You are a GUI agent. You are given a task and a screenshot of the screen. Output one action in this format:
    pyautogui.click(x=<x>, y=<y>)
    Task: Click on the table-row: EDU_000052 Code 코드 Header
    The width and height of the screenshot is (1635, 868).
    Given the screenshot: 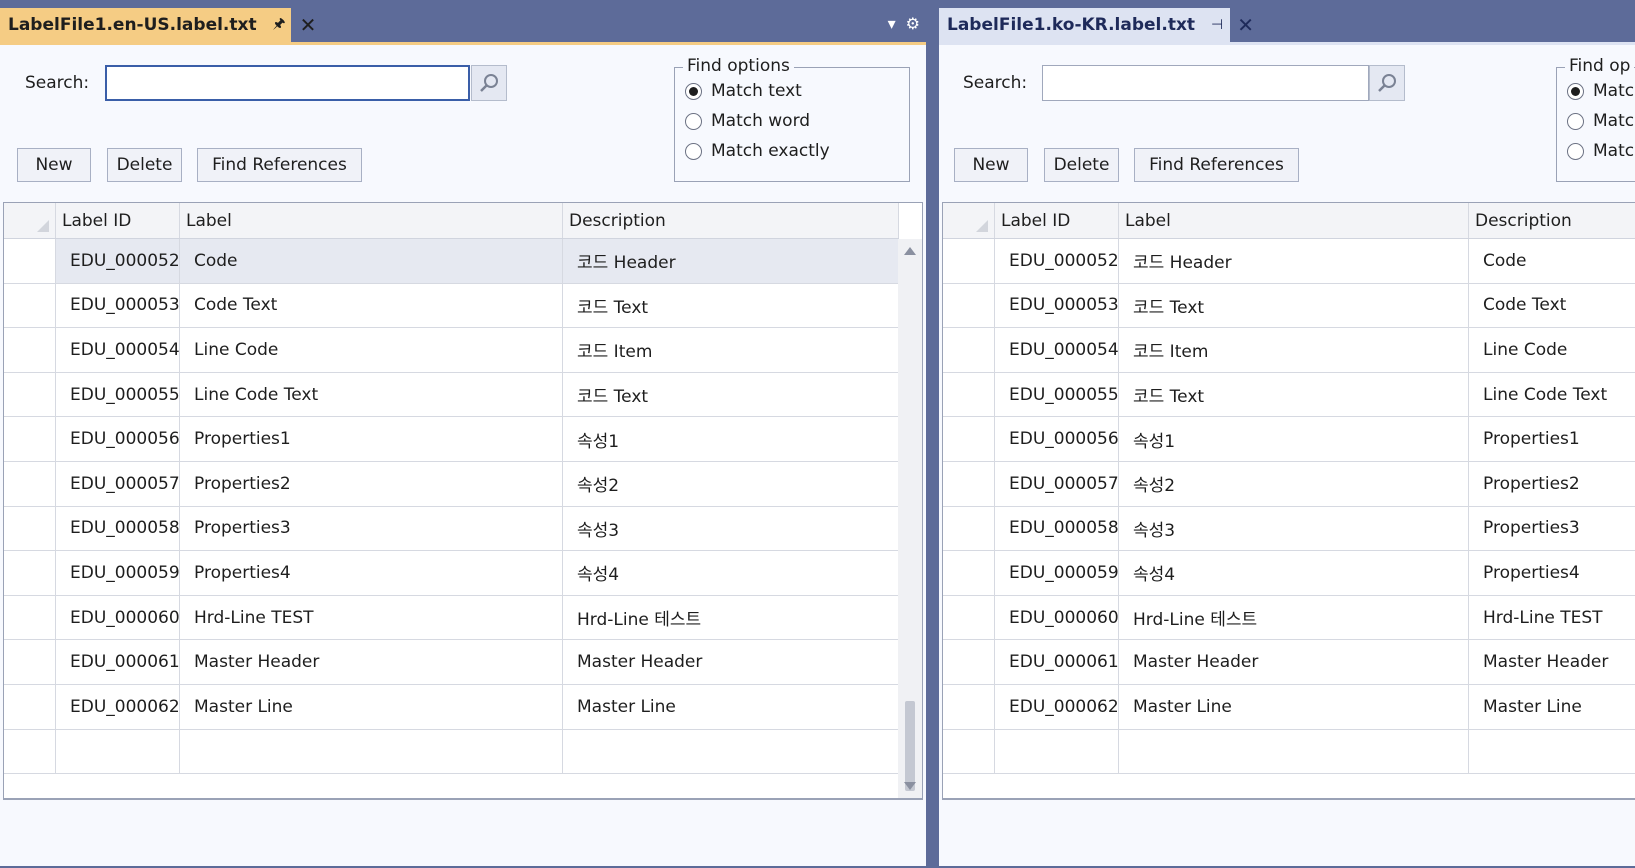 What is the action you would take?
    pyautogui.click(x=451, y=261)
    